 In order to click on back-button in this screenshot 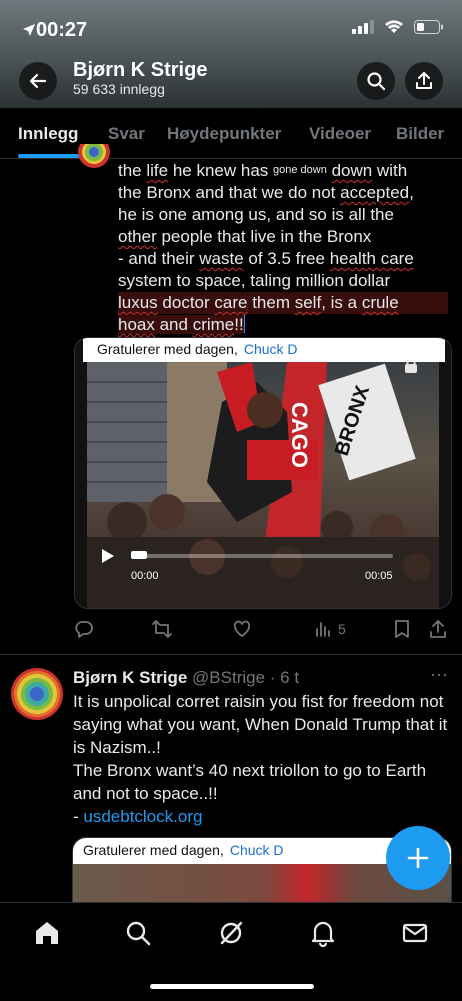, I will do `click(38, 81)`.